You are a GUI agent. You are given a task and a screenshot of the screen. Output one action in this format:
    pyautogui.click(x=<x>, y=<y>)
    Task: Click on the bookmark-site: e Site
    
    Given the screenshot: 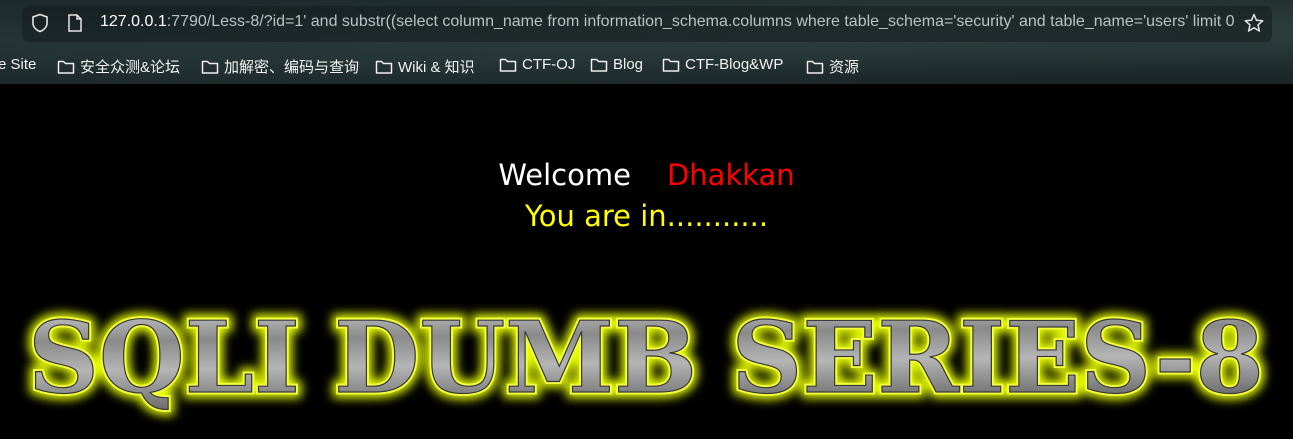 What is the action you would take?
    pyautogui.click(x=18, y=64)
    